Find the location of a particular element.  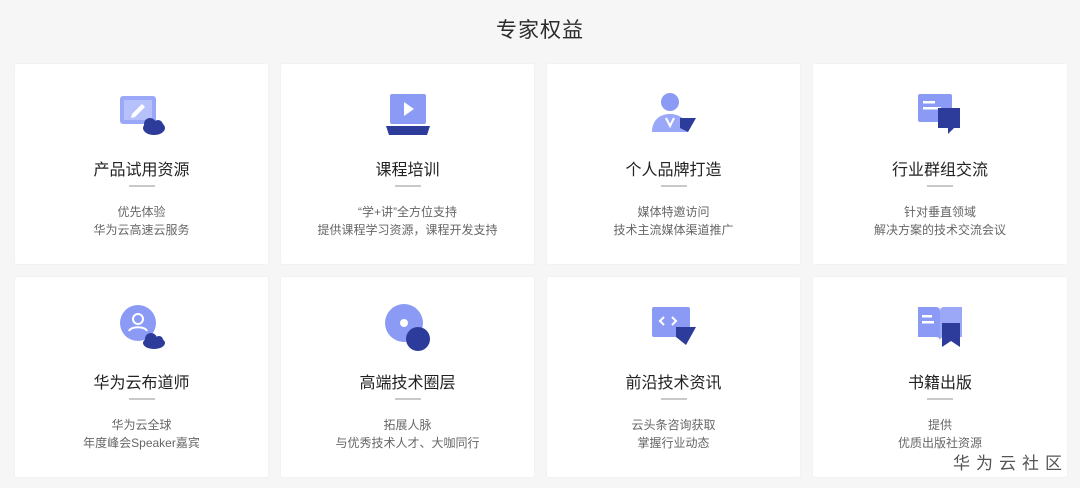

description-line: 解决方案的技术交流会议 is located at coordinates (939, 230).